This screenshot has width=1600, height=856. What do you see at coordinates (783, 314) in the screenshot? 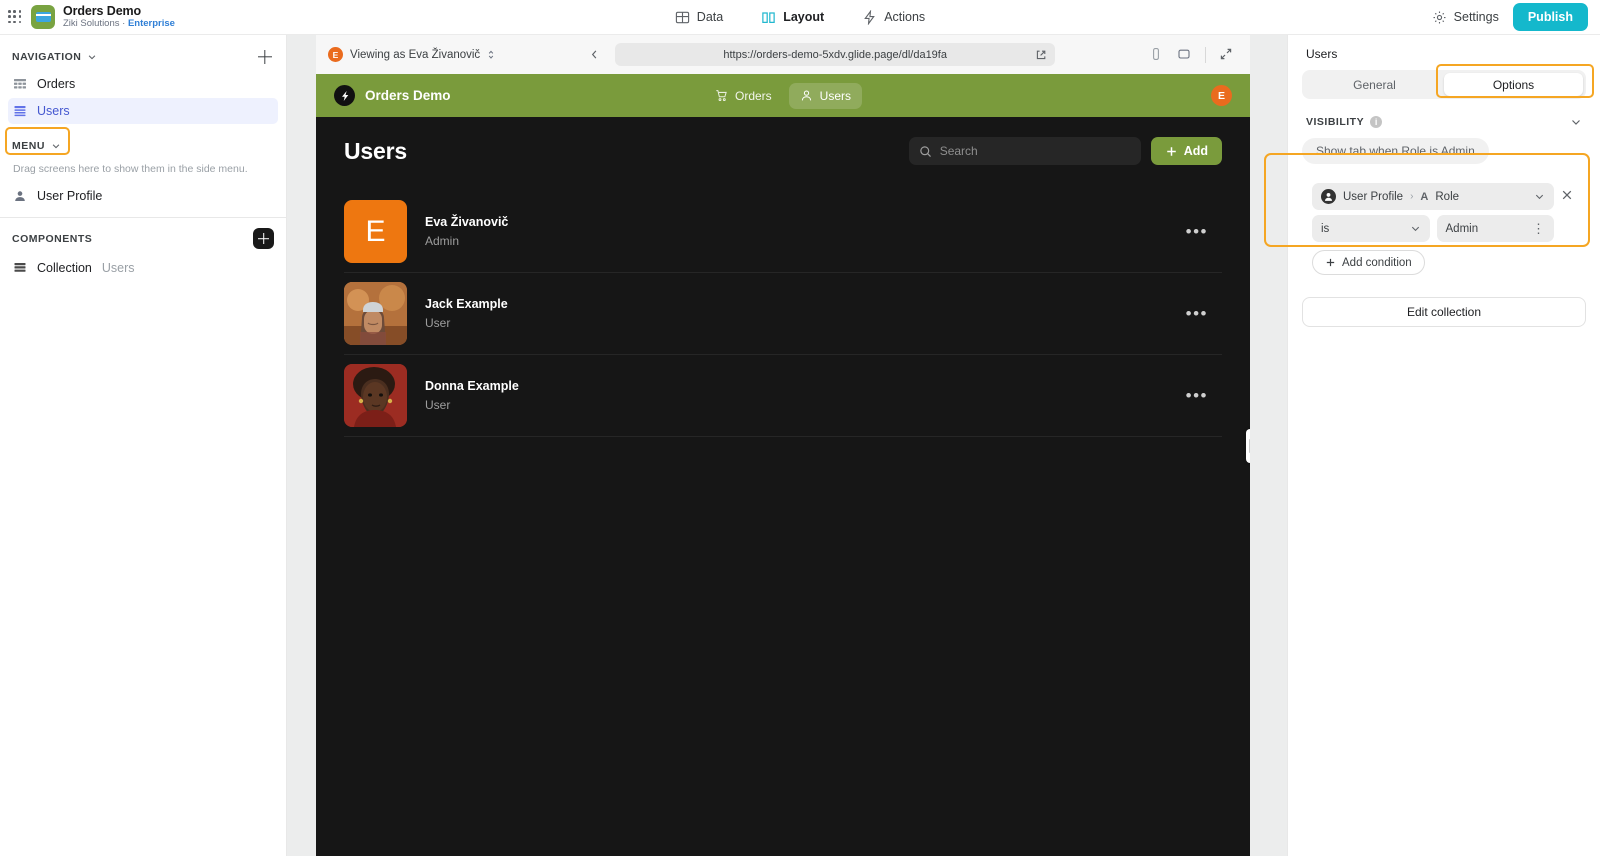
I see `table-row: Jack Example User •••` at bounding box center [783, 314].